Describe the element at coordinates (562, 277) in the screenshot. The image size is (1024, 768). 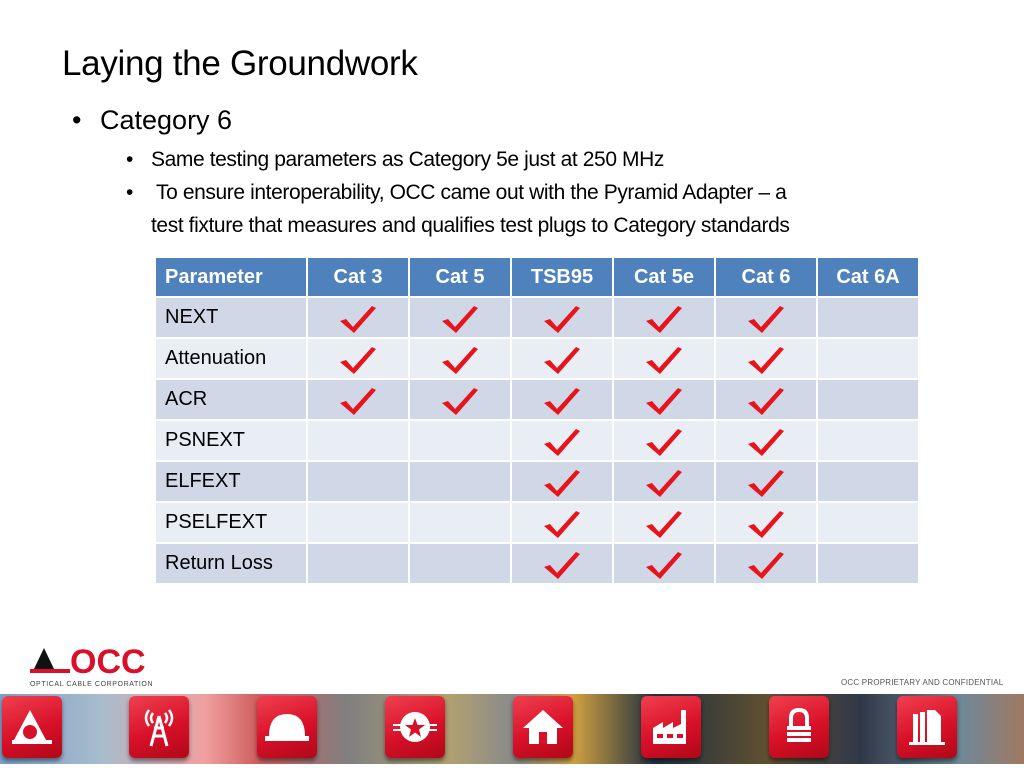
I see `header-tsb95: TSB95` at that location.